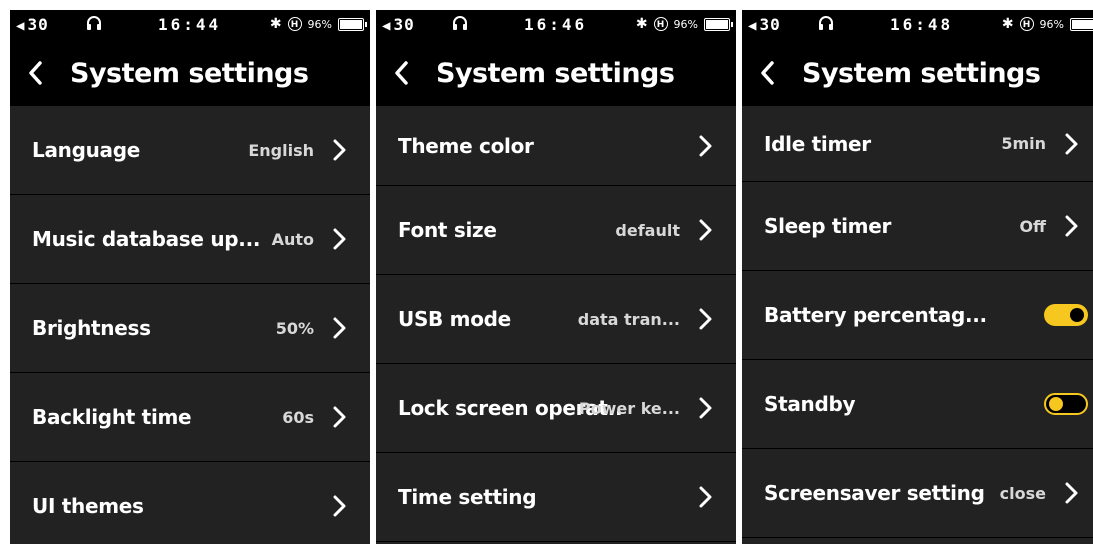 The image size is (1093, 544). Describe the element at coordinates (917, 404) in the screenshot. I see `setting-row-standby: Standby` at that location.